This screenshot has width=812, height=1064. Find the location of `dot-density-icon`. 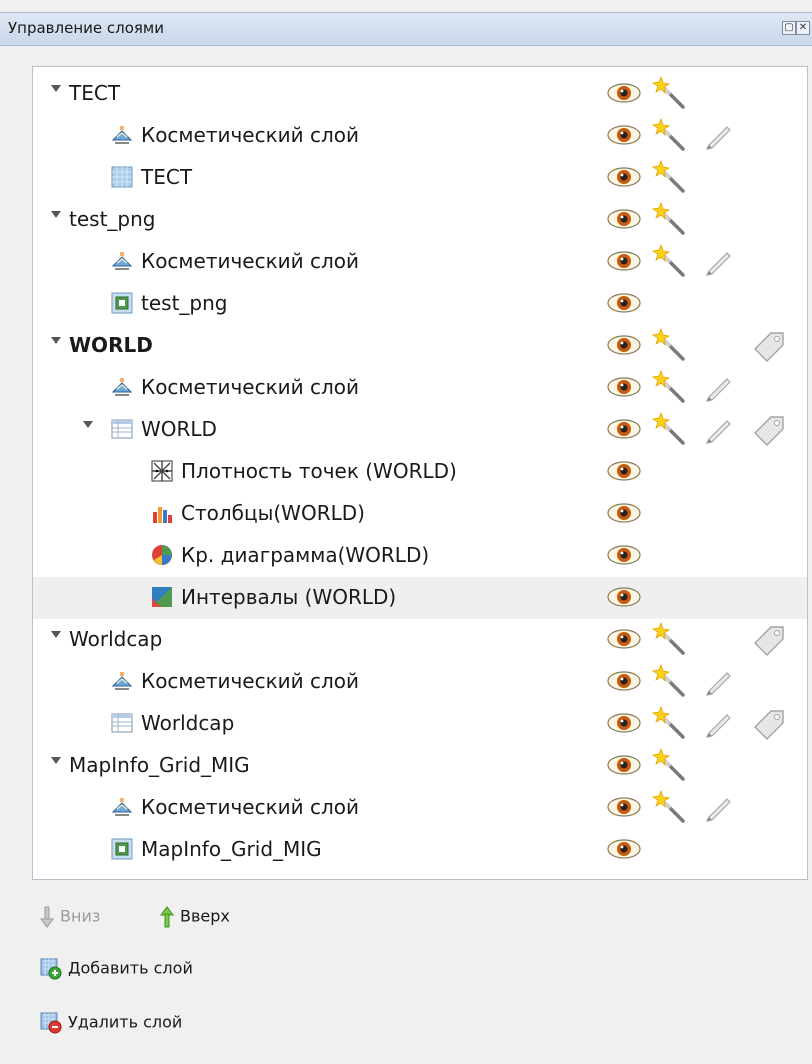

dot-density-icon is located at coordinates (162, 471).